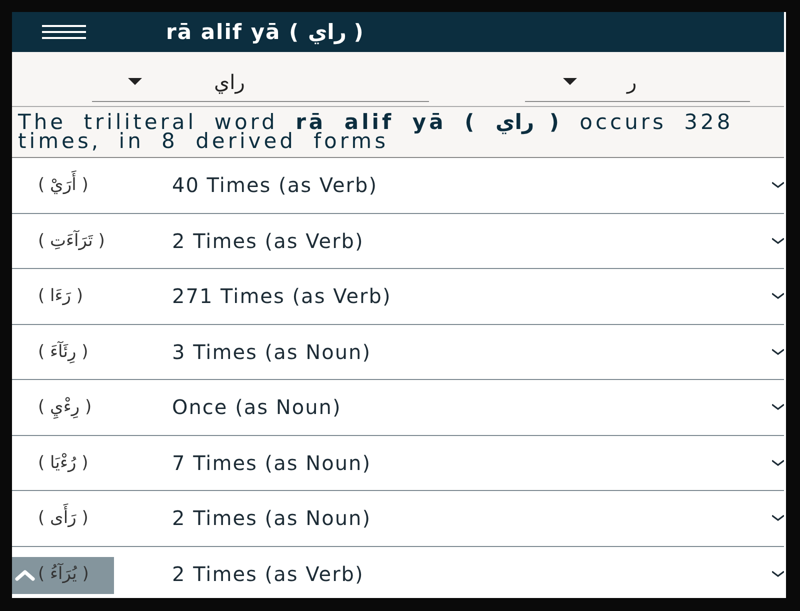 Image resolution: width=800 pixels, height=611 pixels. I want to click on occurrence-count: 7 Times (as Noun), so click(272, 462).